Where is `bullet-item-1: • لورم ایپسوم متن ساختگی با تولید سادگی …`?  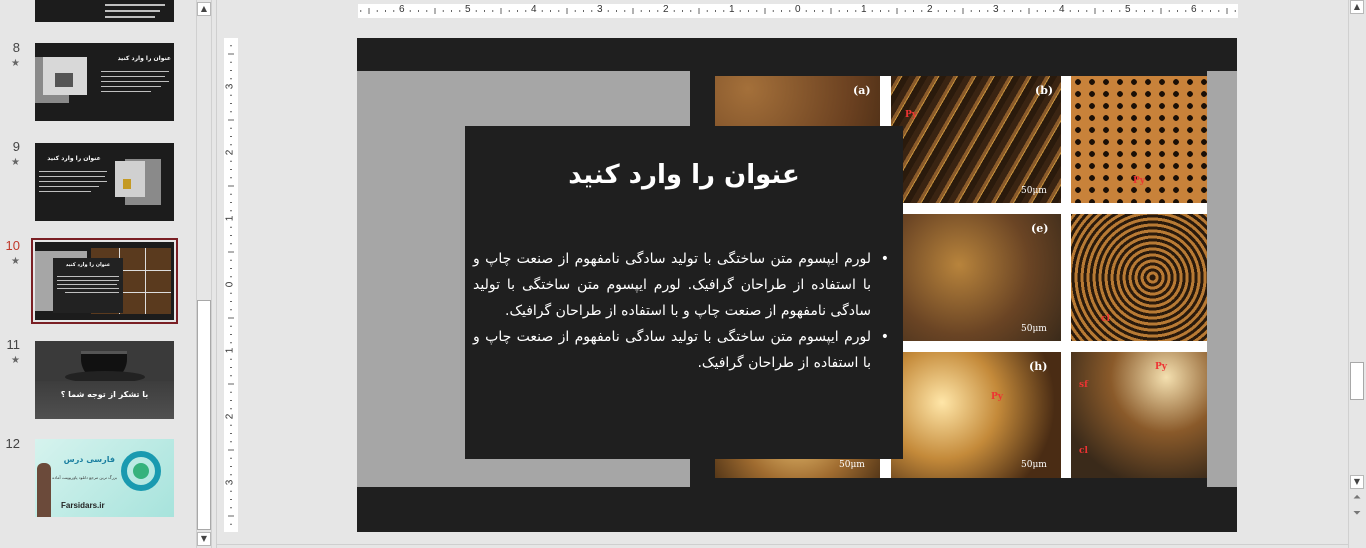
bullet-item-1: • لورم ایپسوم متن ساختگی با تولید سادگی … is located at coordinates (681, 285).